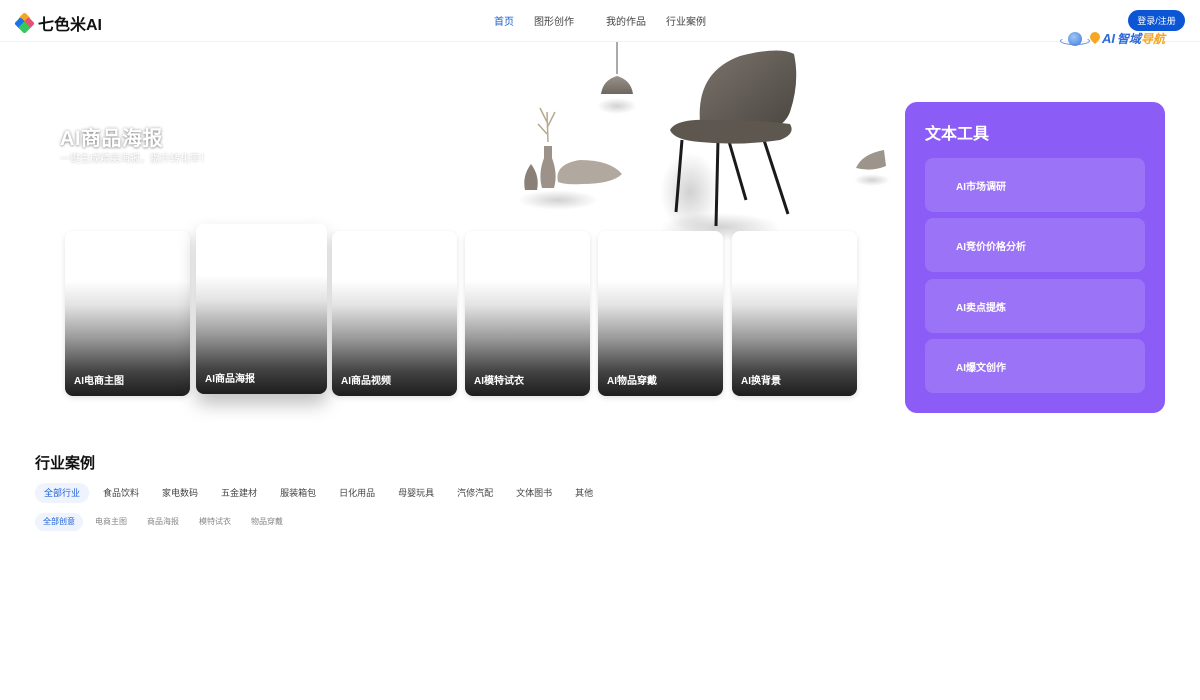  I want to click on brand-badge-accent: 导航, so click(1153, 39).